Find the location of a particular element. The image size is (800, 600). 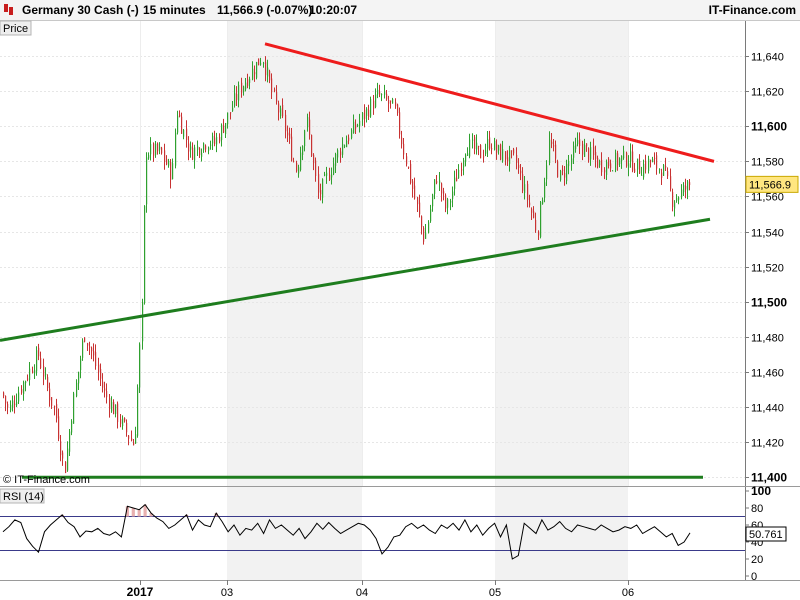

time-label: 10:20:07 is located at coordinates (333, 10).